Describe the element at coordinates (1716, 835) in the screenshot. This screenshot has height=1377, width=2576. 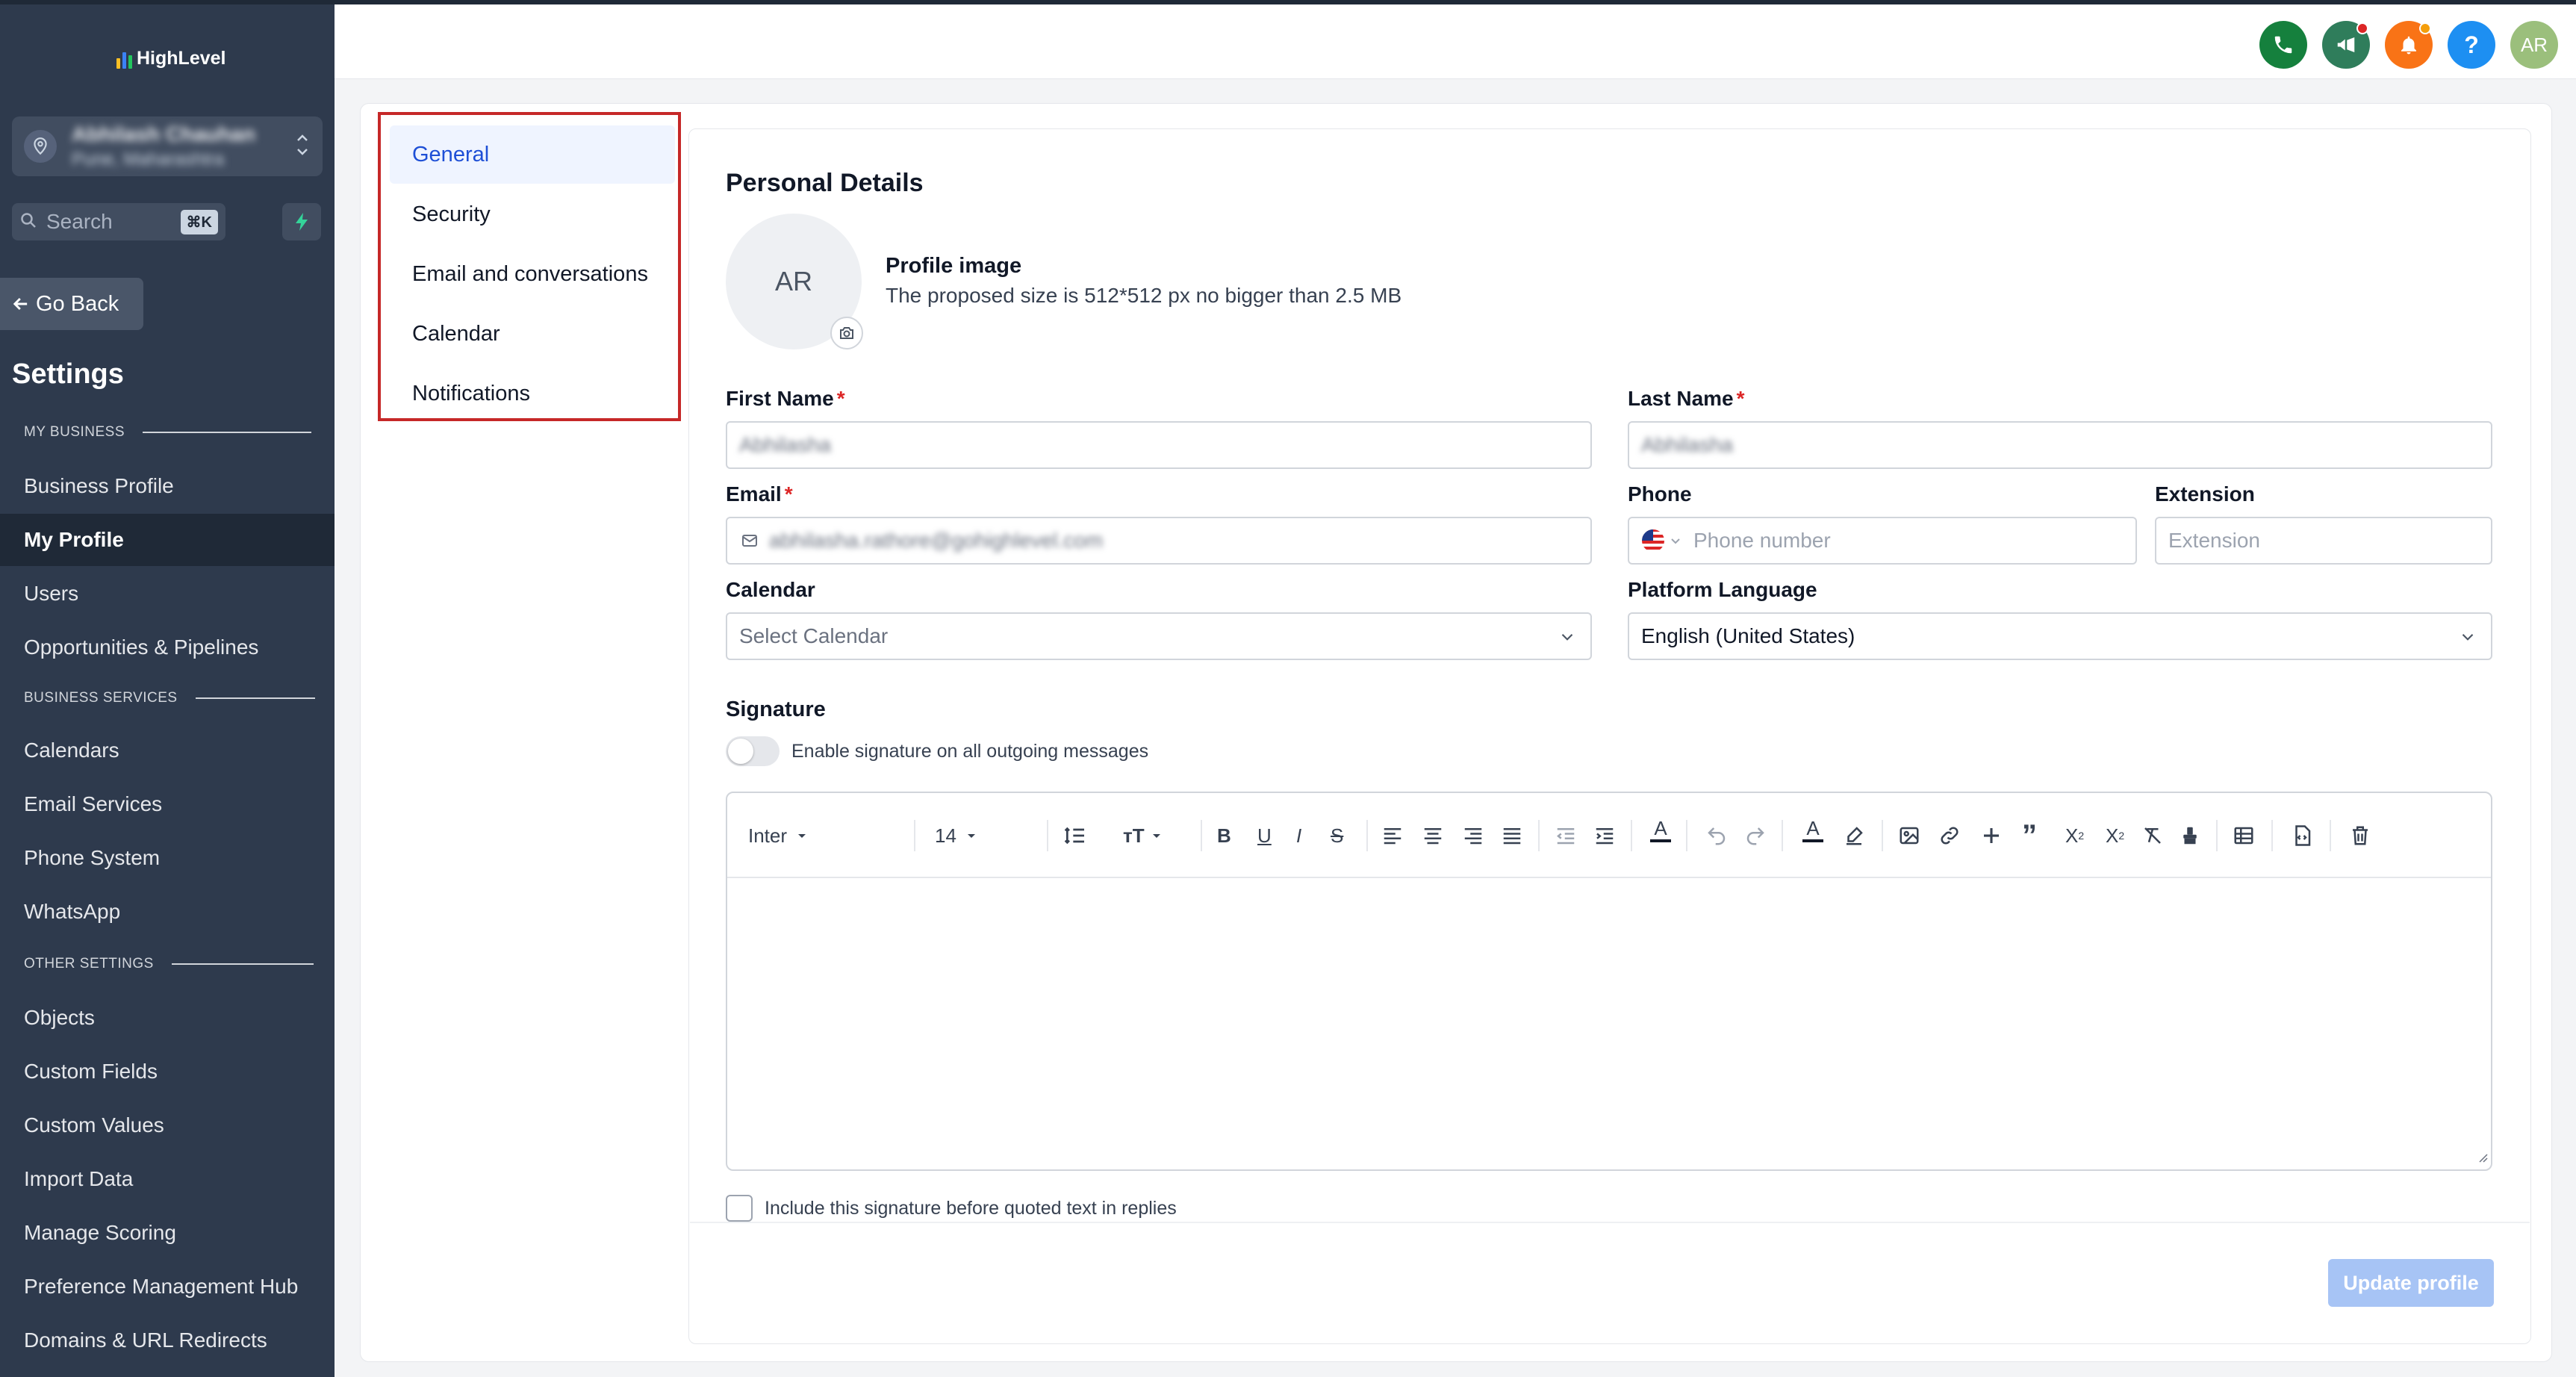
I see `undo-icon` at that location.